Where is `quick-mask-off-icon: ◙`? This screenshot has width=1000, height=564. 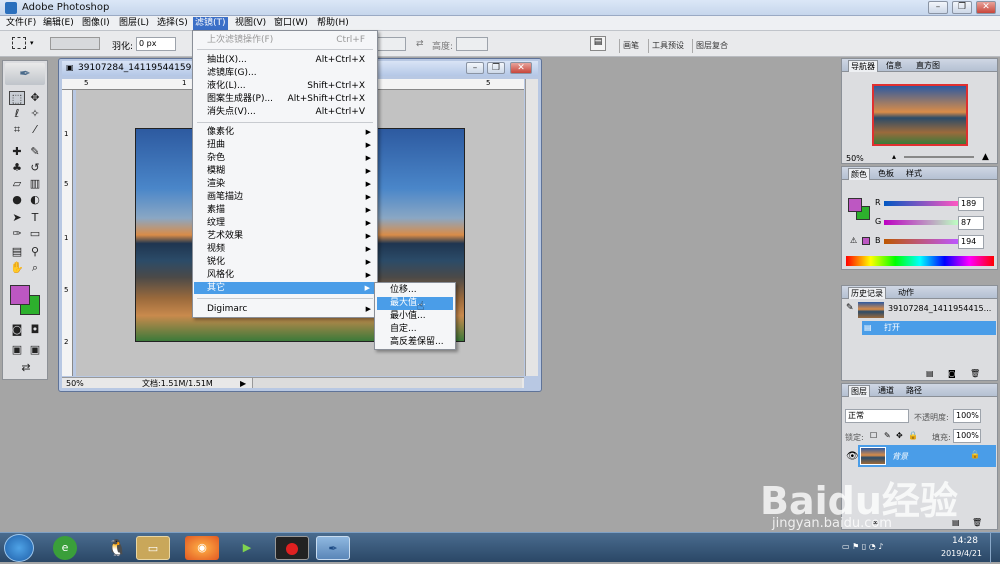 quick-mask-off-icon: ◙ is located at coordinates (17, 330).